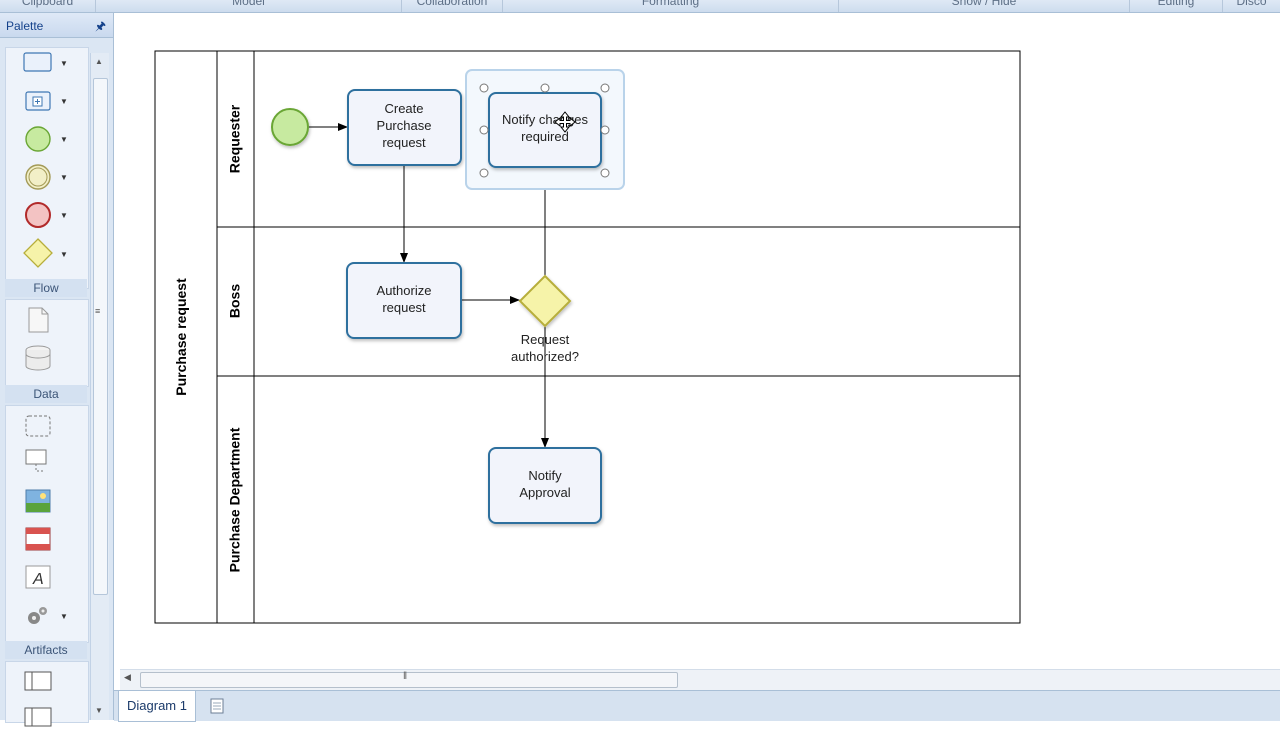  Describe the element at coordinates (100, 27) in the screenshot. I see `pin-icon: 🖈` at that location.